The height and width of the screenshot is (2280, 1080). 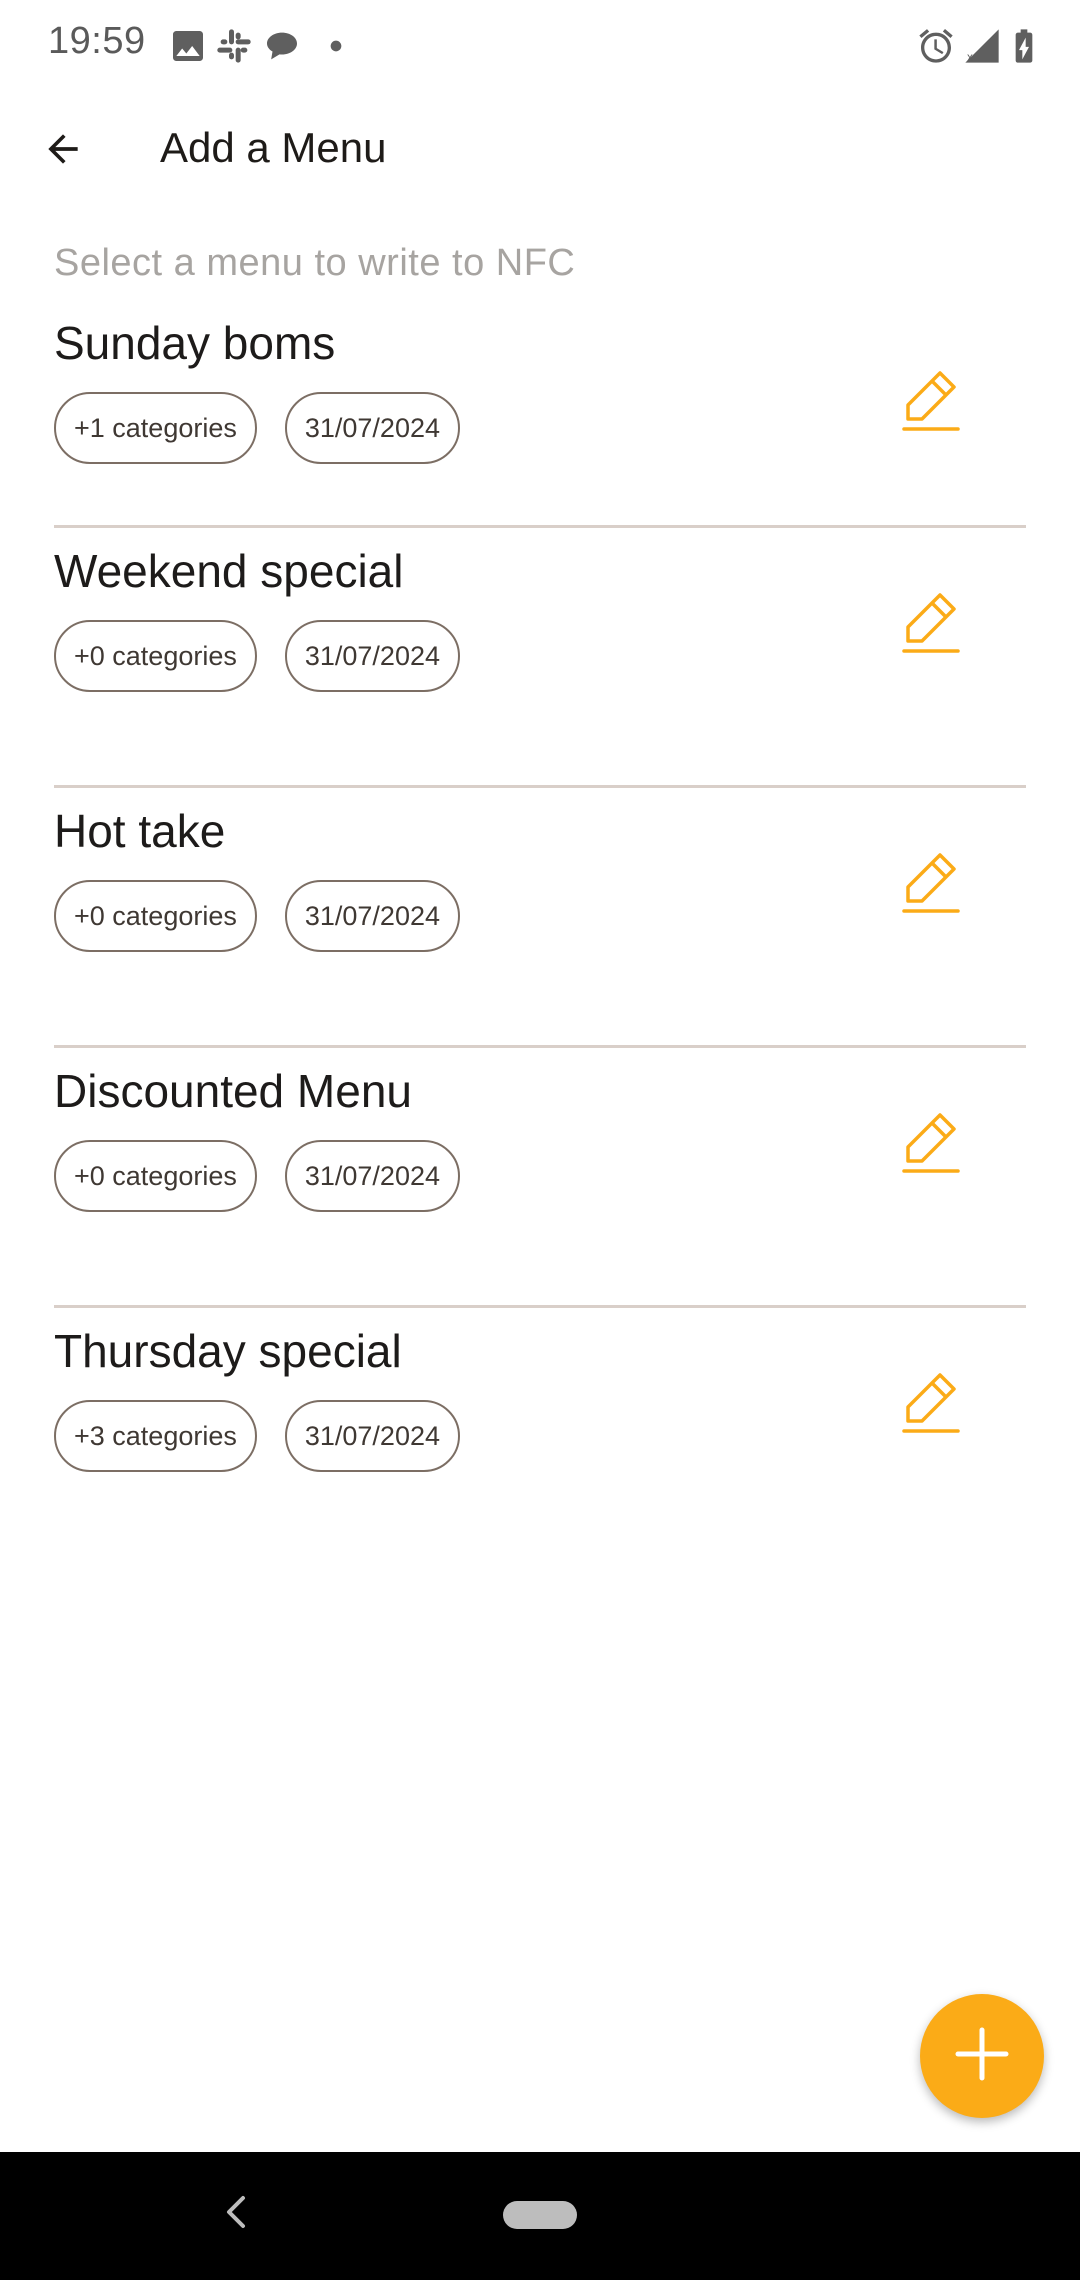 I want to click on menu-name: Hot take, so click(x=140, y=831).